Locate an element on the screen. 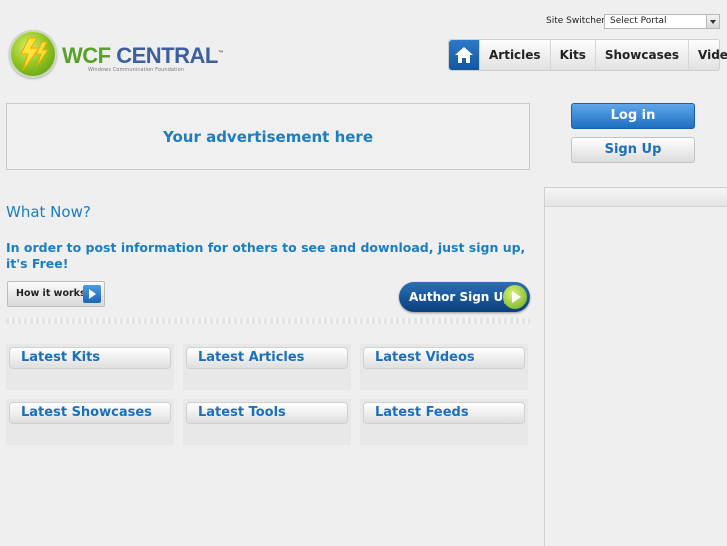  chevron-down-icon is located at coordinates (712, 21).